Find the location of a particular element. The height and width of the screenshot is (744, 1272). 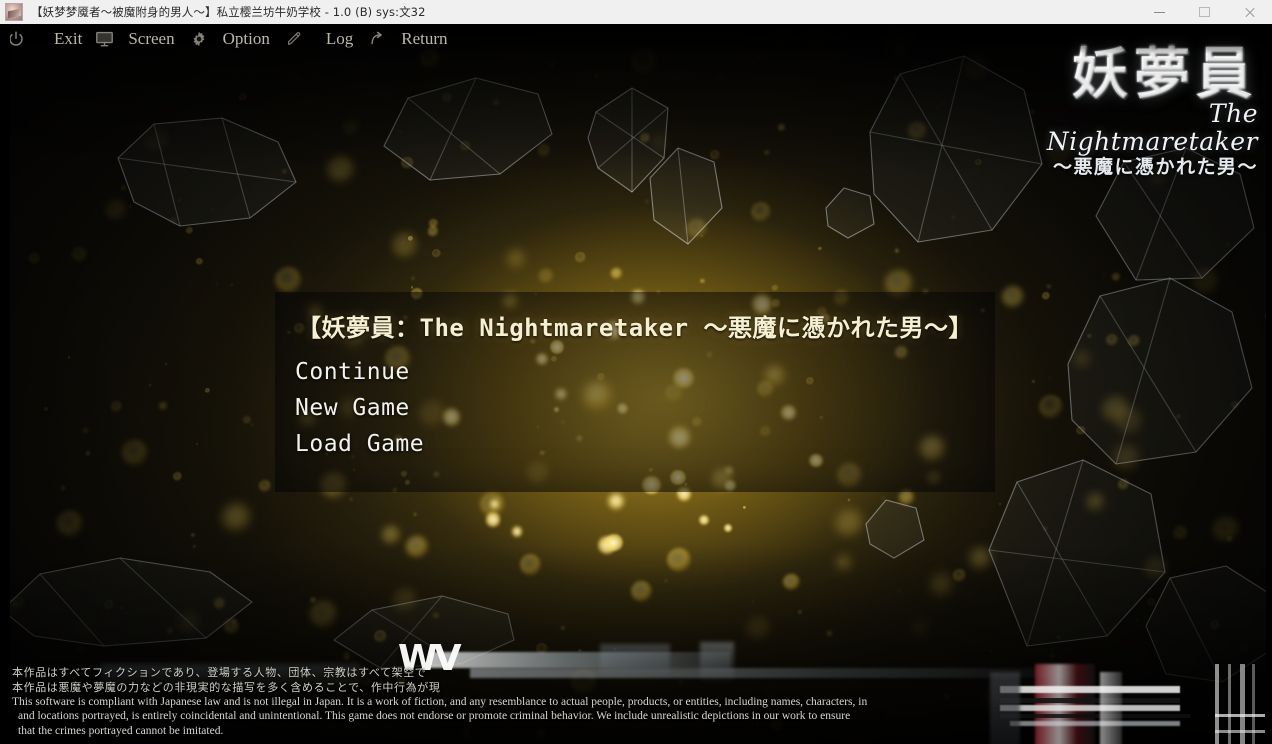

maximize-button is located at coordinates (1204, 12).